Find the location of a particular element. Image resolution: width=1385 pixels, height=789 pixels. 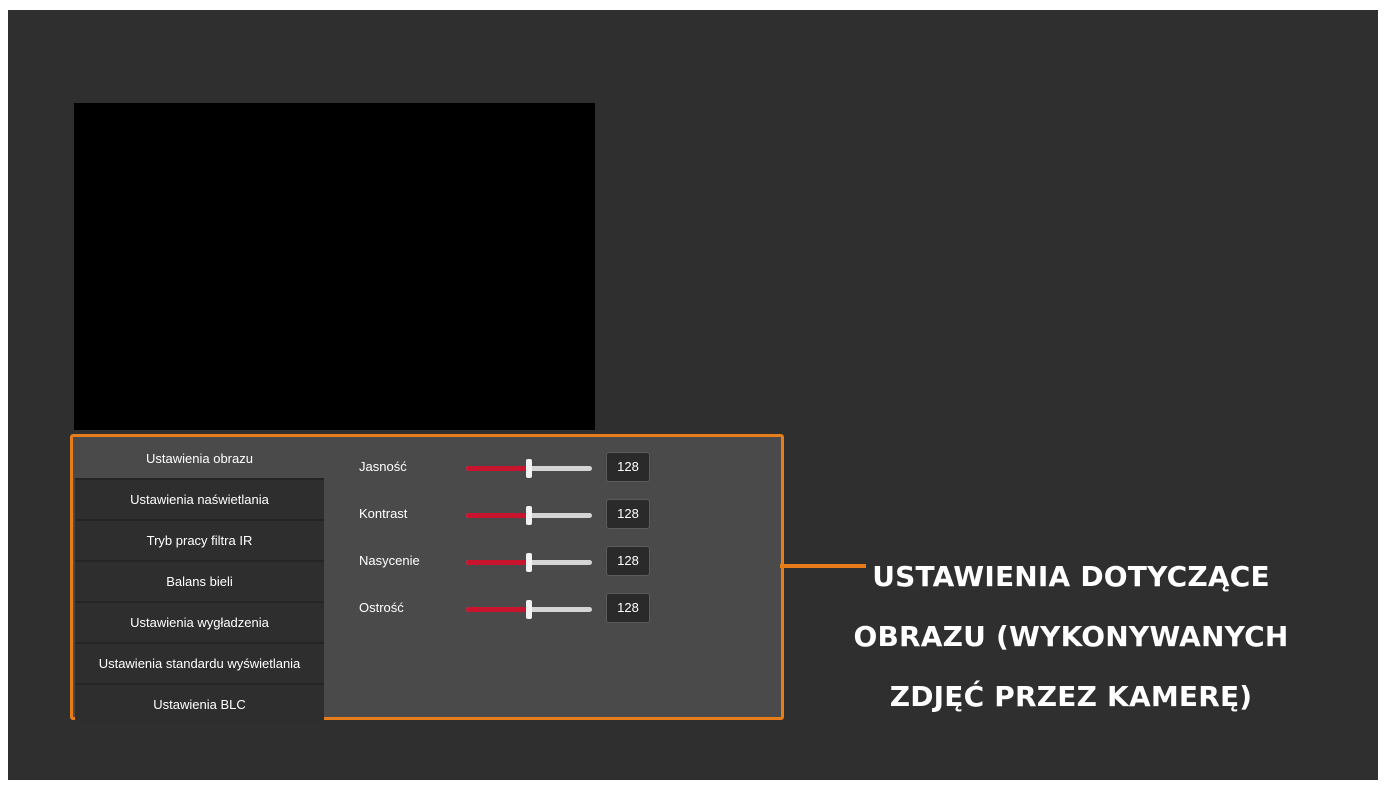

contrast-value-input: 128 is located at coordinates (628, 514).